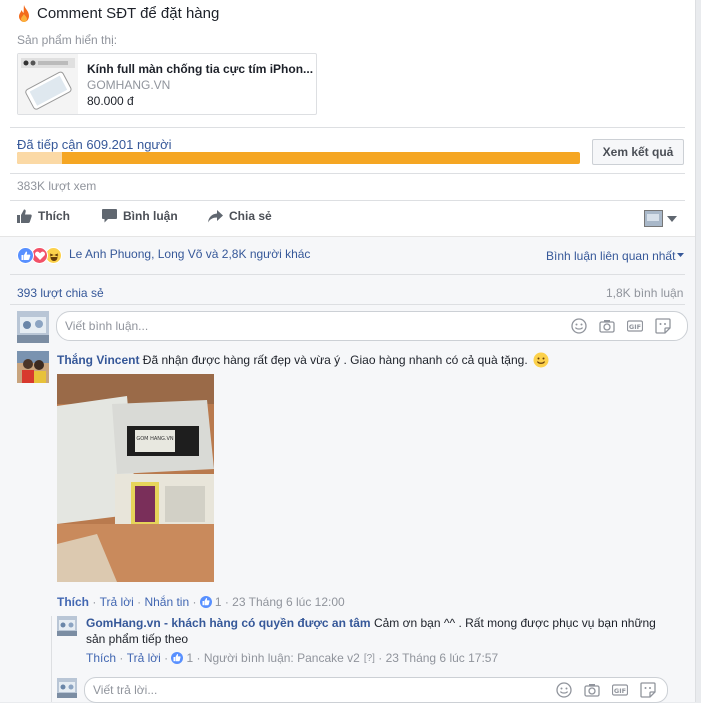  Describe the element at coordinates (39, 255) in the screenshot. I see `reaction-icons` at that location.